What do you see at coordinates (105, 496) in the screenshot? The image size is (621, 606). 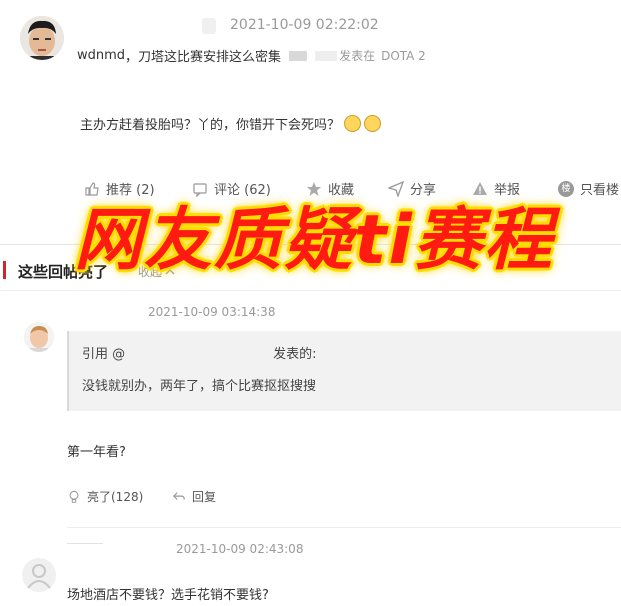 I see `reply1-like-button: 亮了(128)` at bounding box center [105, 496].